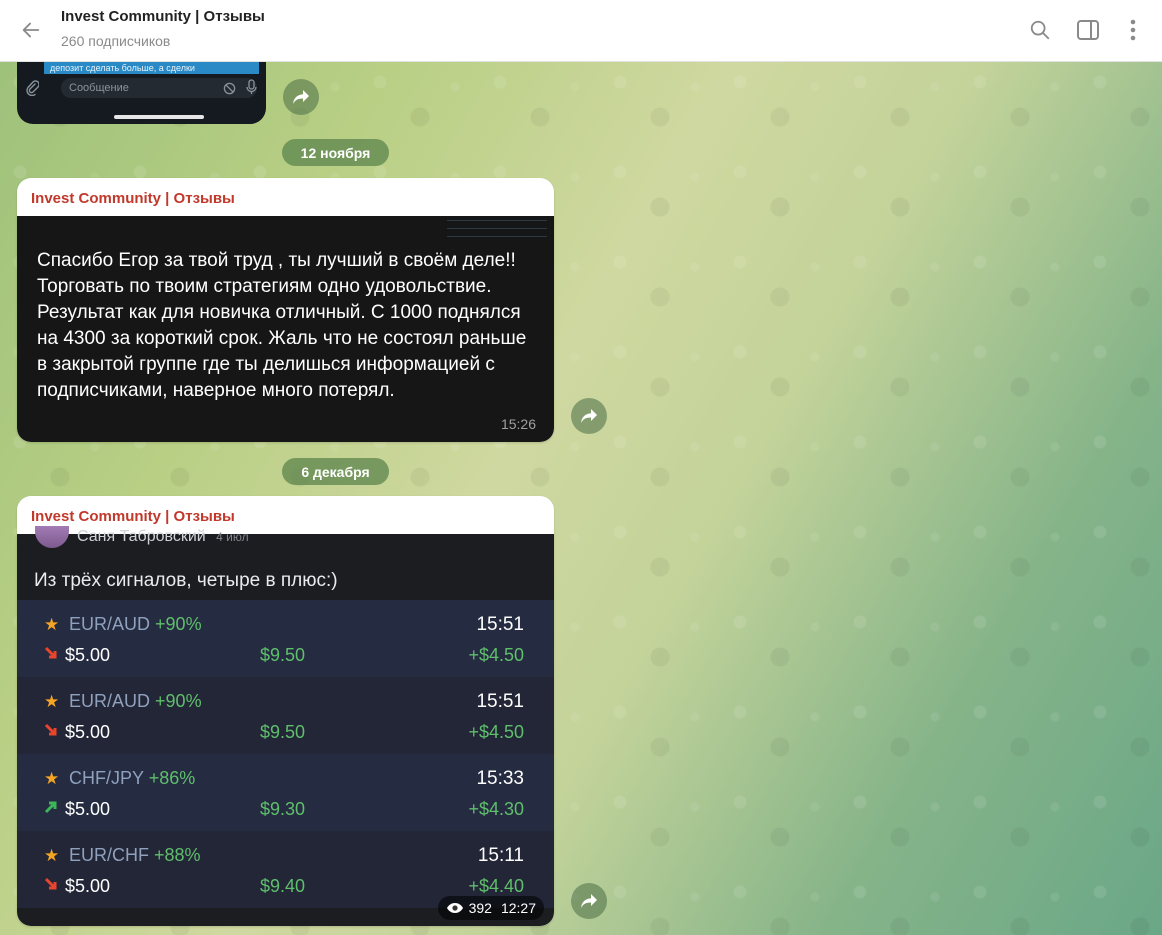 This screenshot has height=935, width=1162. I want to click on signal-pair-name: CHF/JPY, so click(106, 778).